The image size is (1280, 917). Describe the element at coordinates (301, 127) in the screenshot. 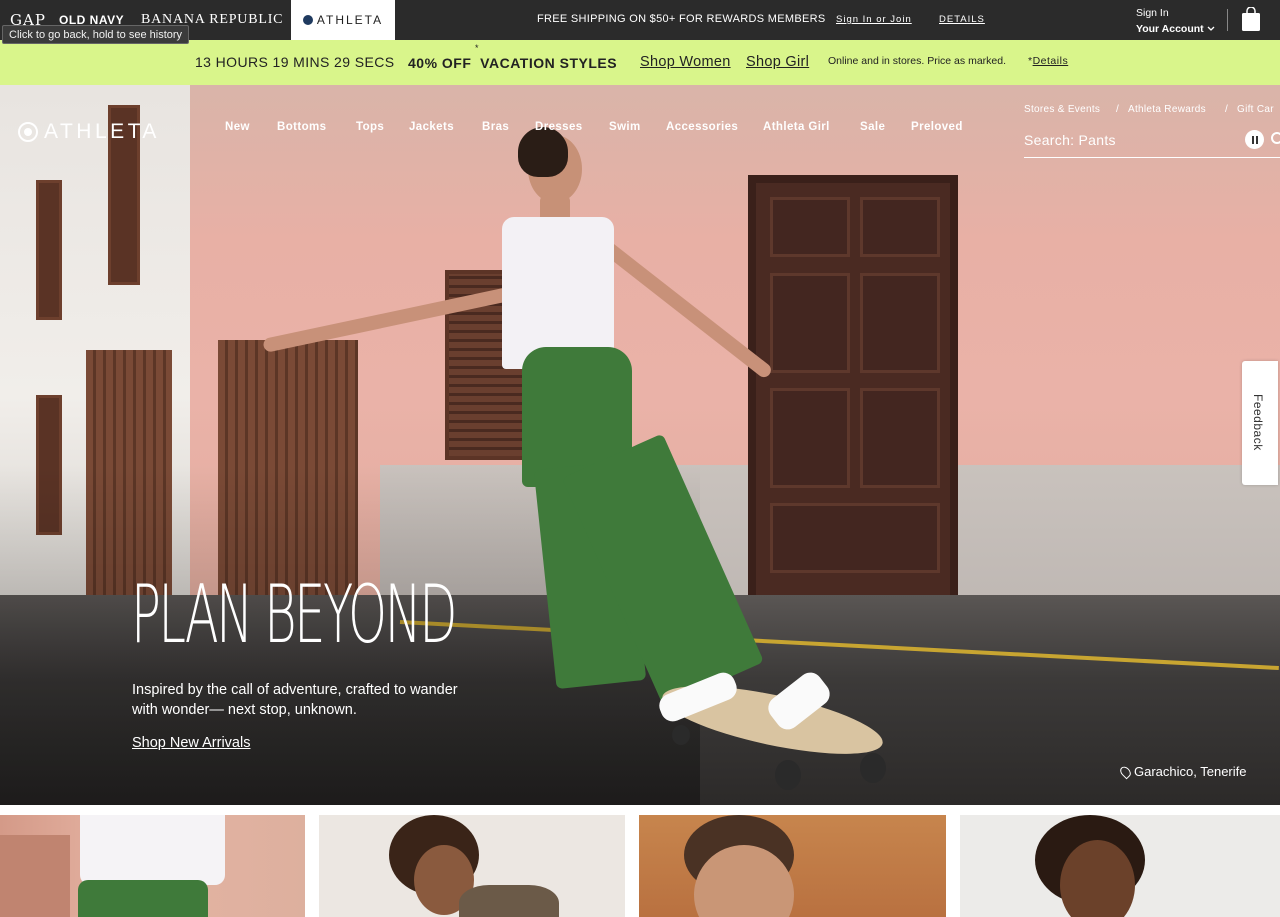

I see `nav-bottoms: Bottoms` at that location.